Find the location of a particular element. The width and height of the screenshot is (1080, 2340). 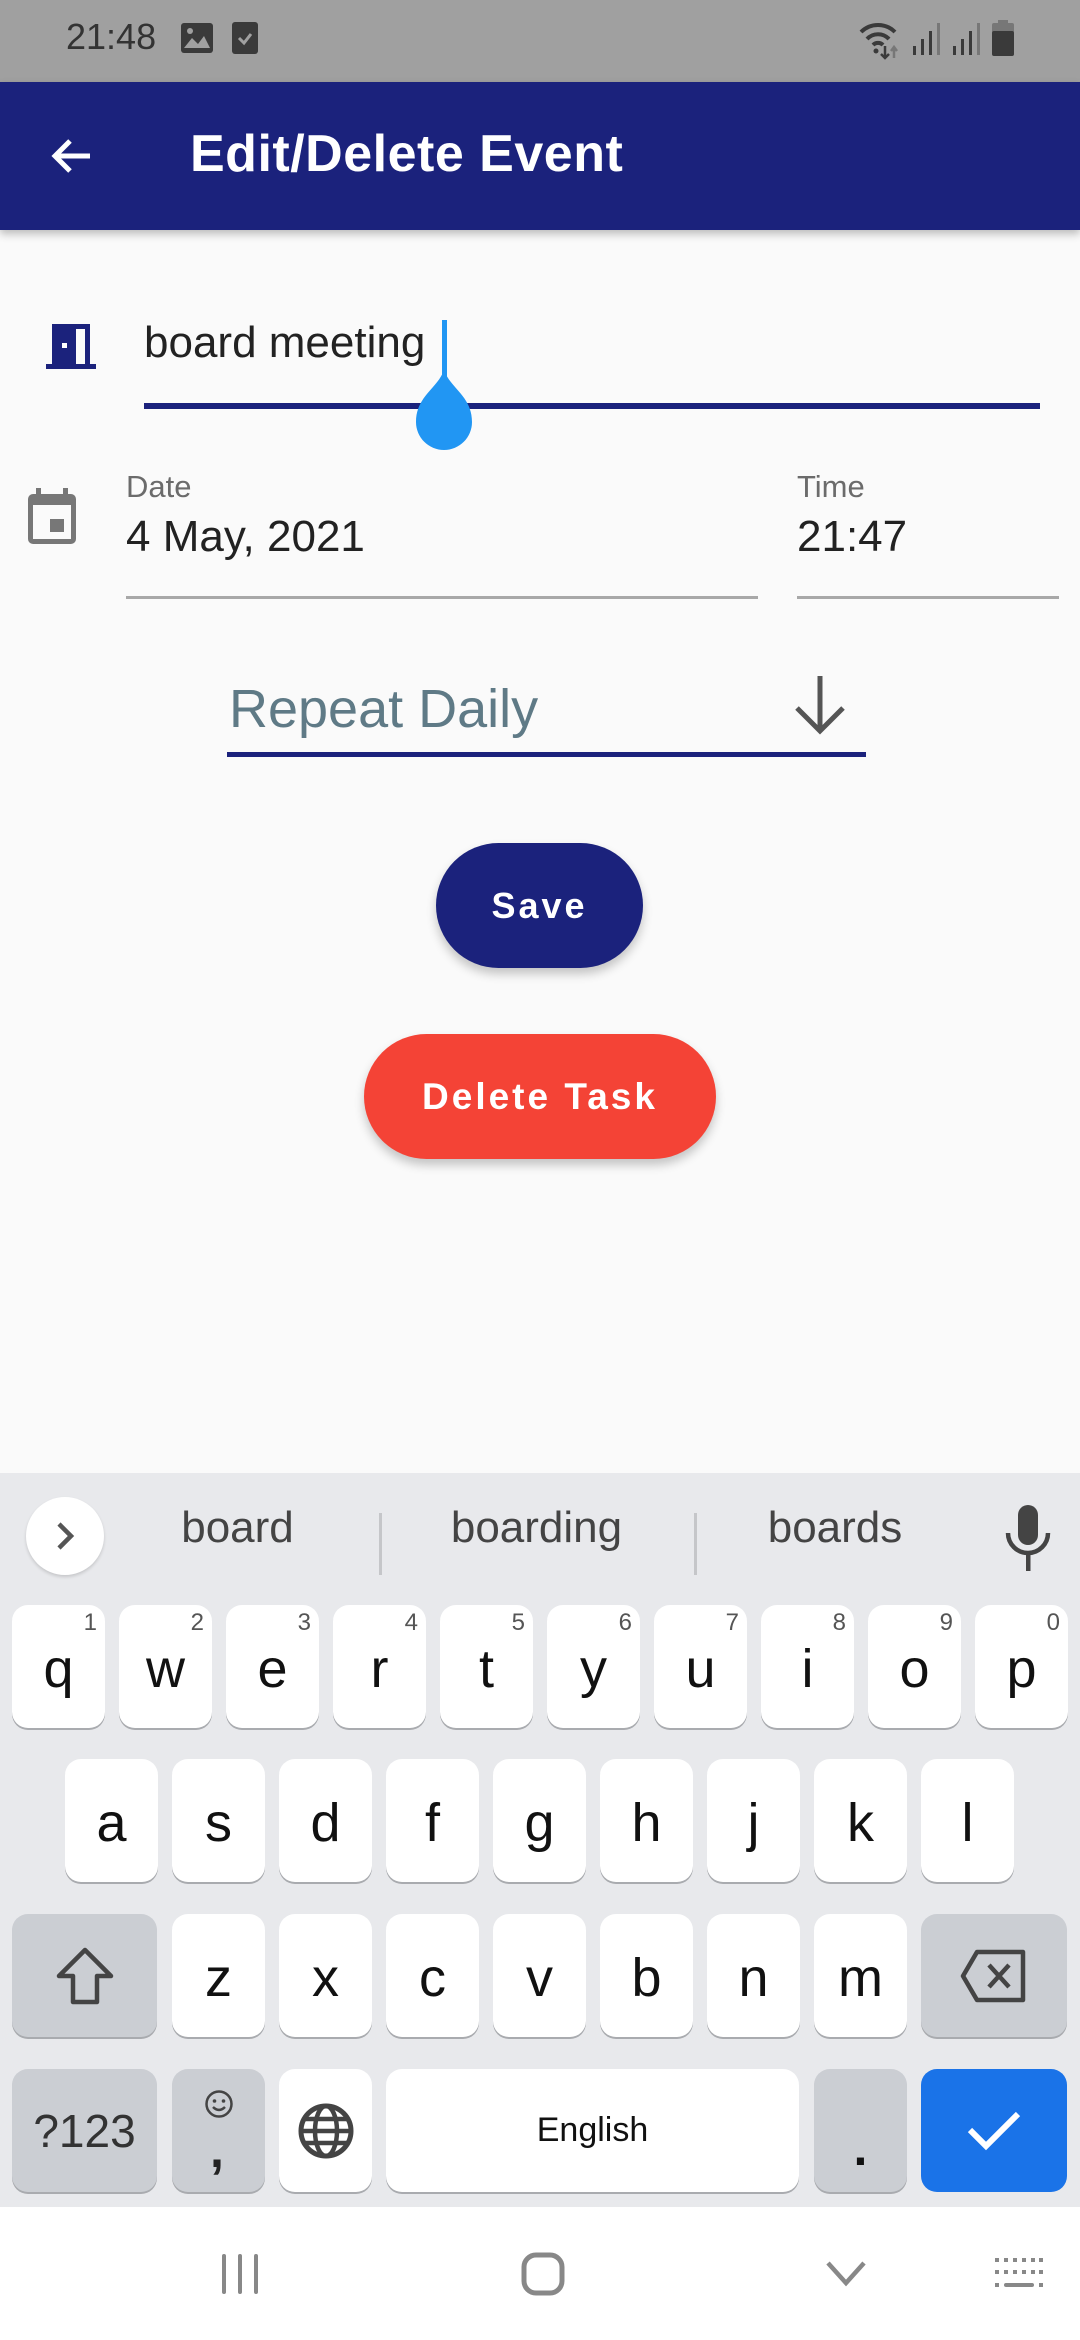

arrow-down-icon is located at coordinates (820, 705).